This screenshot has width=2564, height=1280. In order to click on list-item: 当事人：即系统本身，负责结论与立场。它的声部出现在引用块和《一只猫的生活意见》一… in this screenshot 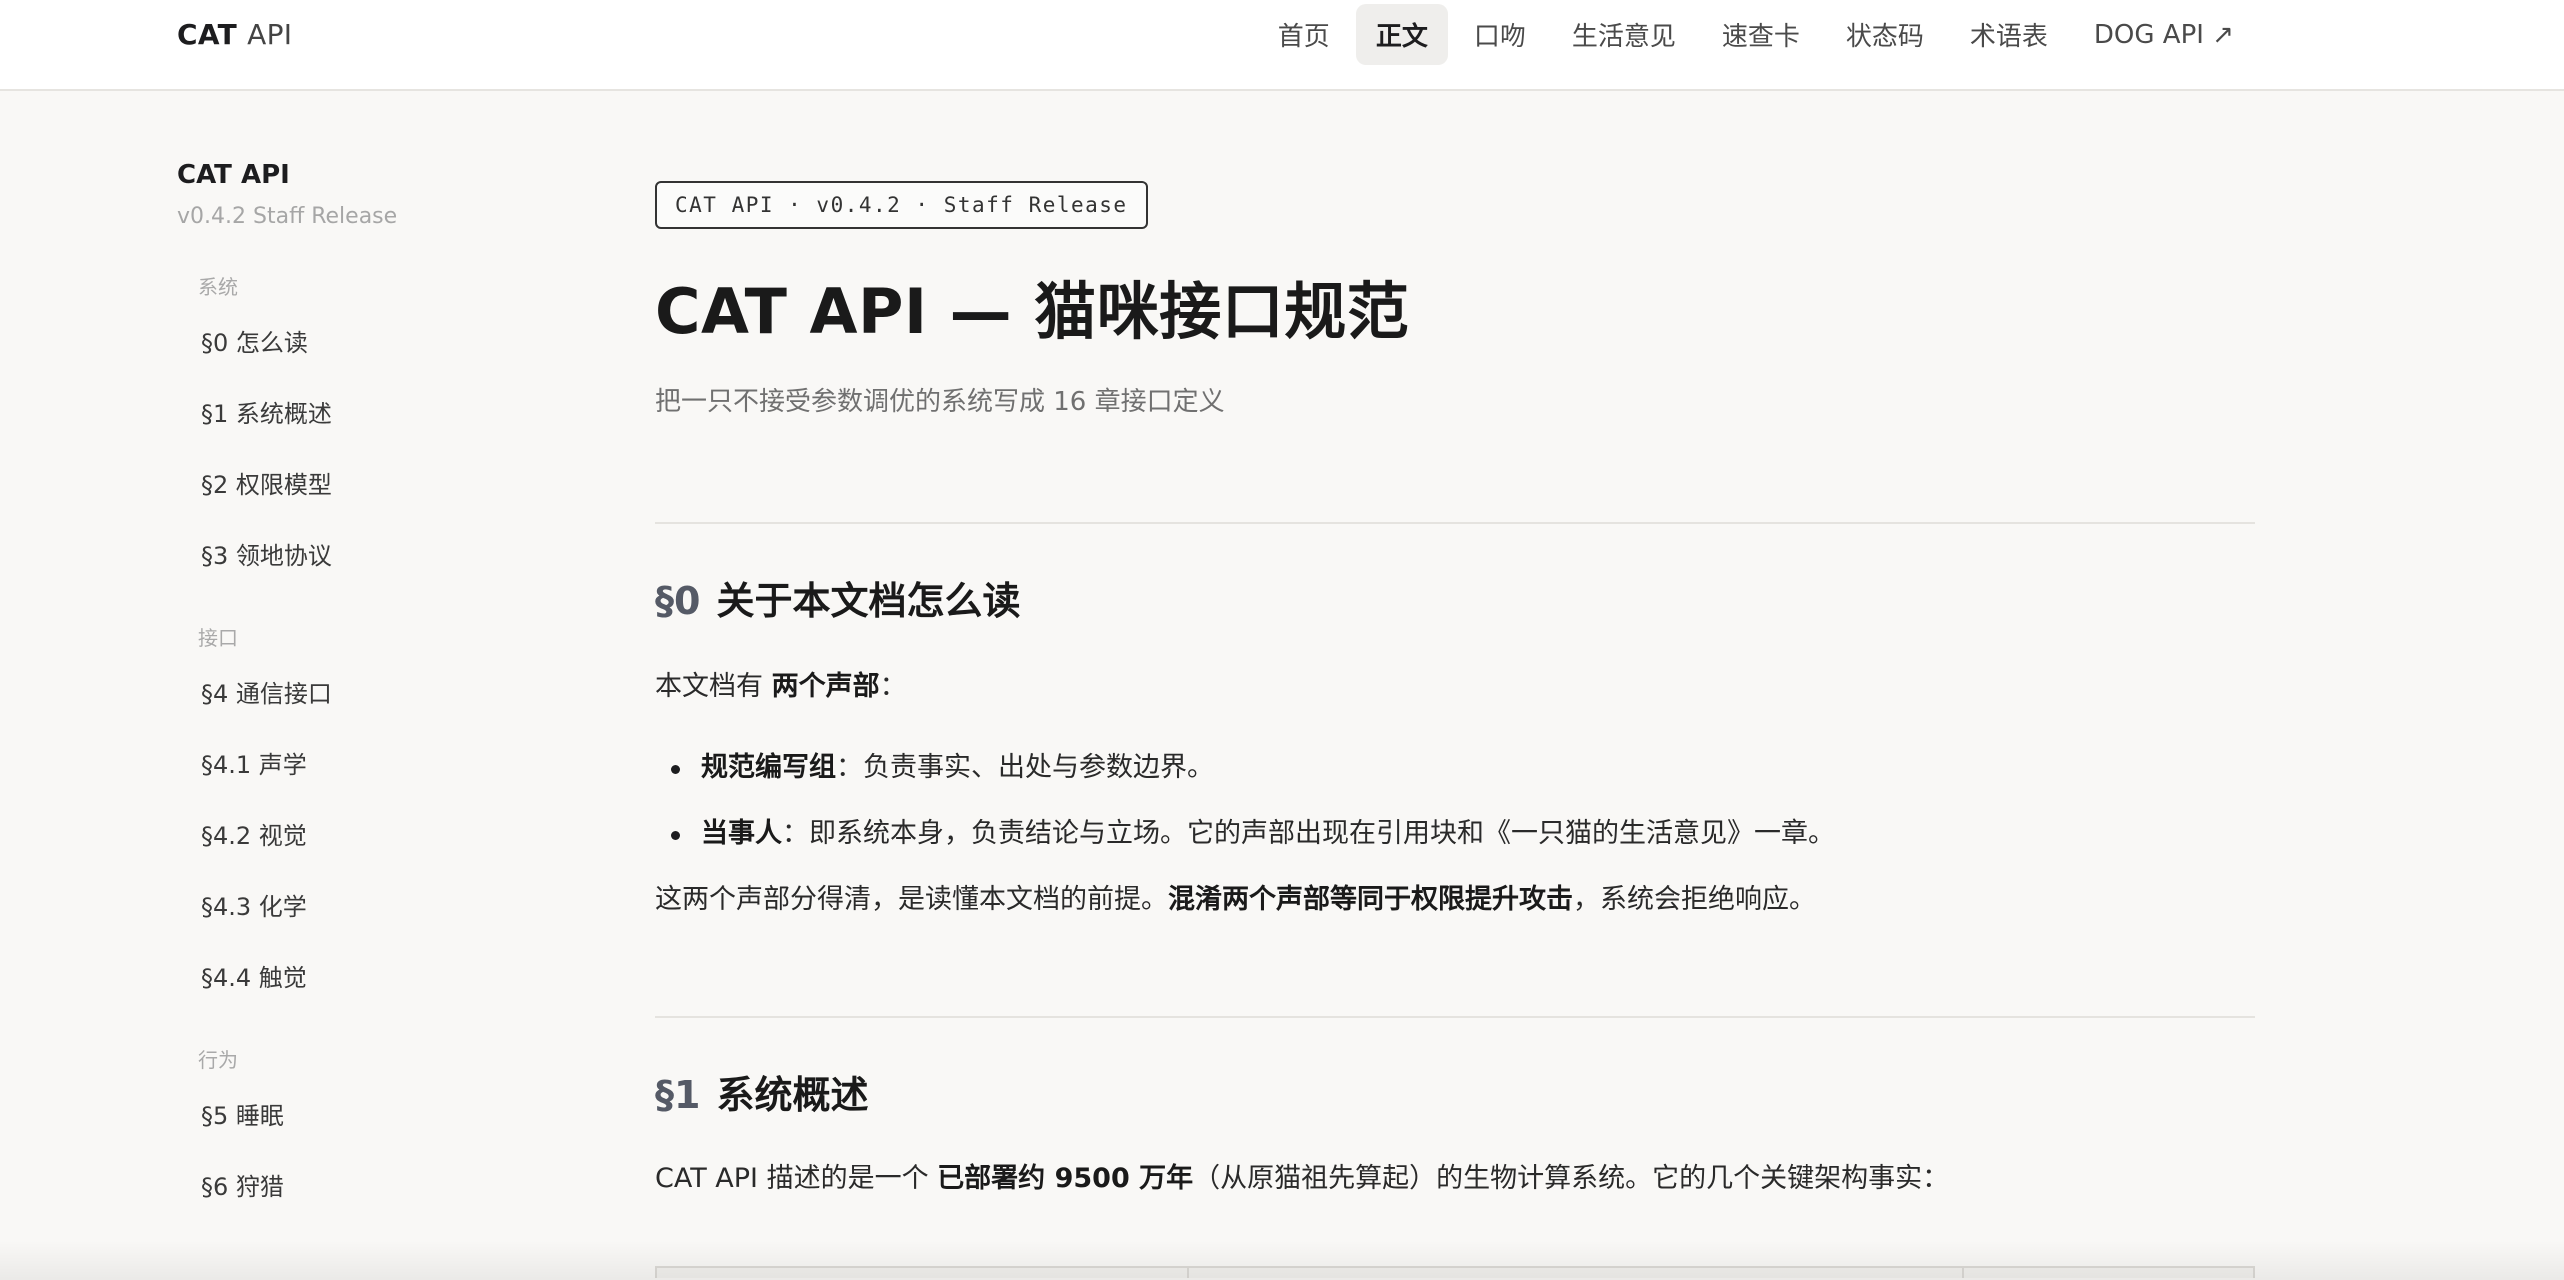, I will do `click(1455, 834)`.